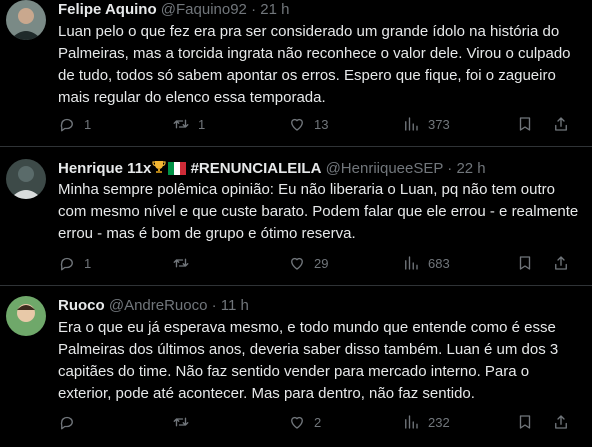  I want to click on italy-flag-icon, so click(177, 168).